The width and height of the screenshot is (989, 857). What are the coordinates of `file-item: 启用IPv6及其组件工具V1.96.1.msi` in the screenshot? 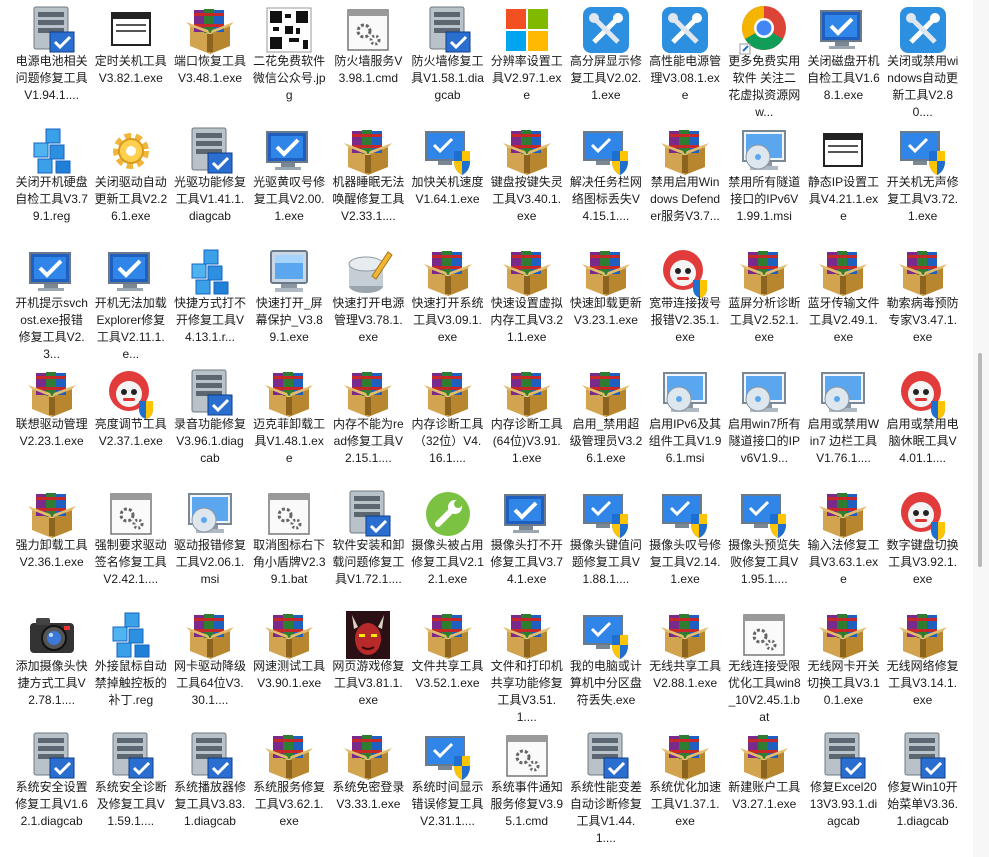 It's located at (685, 423).